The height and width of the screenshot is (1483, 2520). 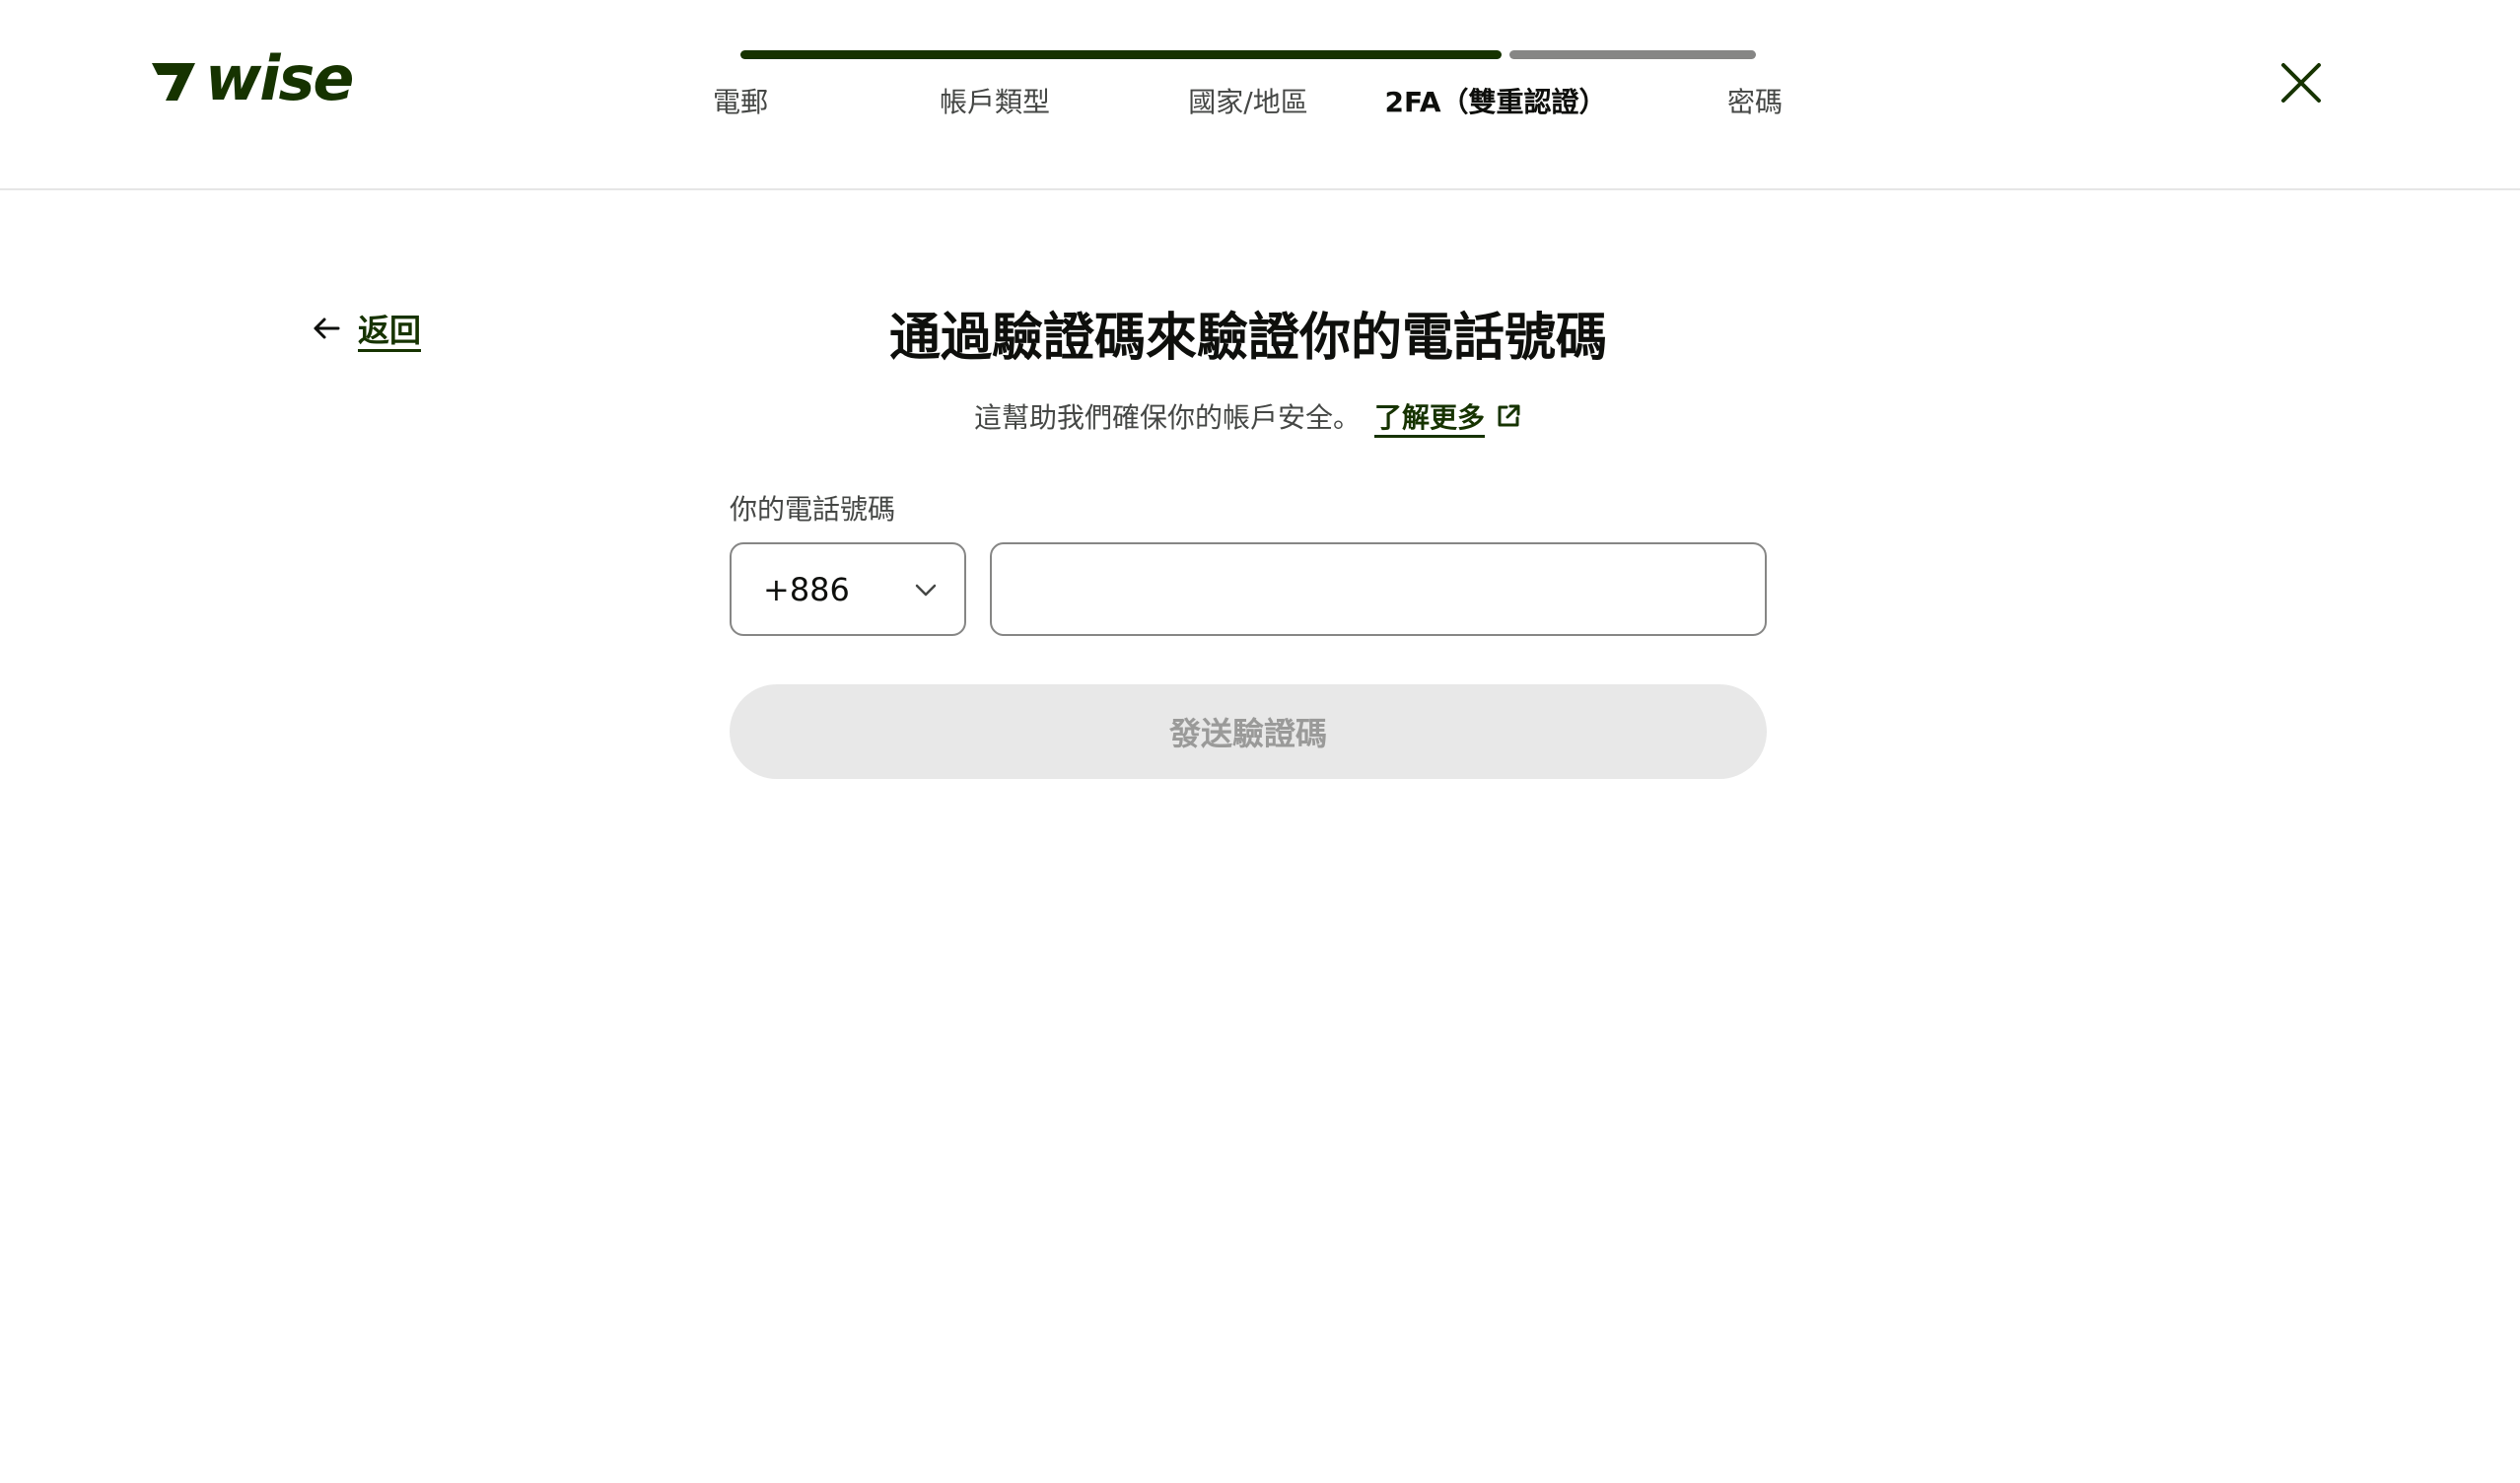 I want to click on wise-logo: wise, so click(x=251, y=78).